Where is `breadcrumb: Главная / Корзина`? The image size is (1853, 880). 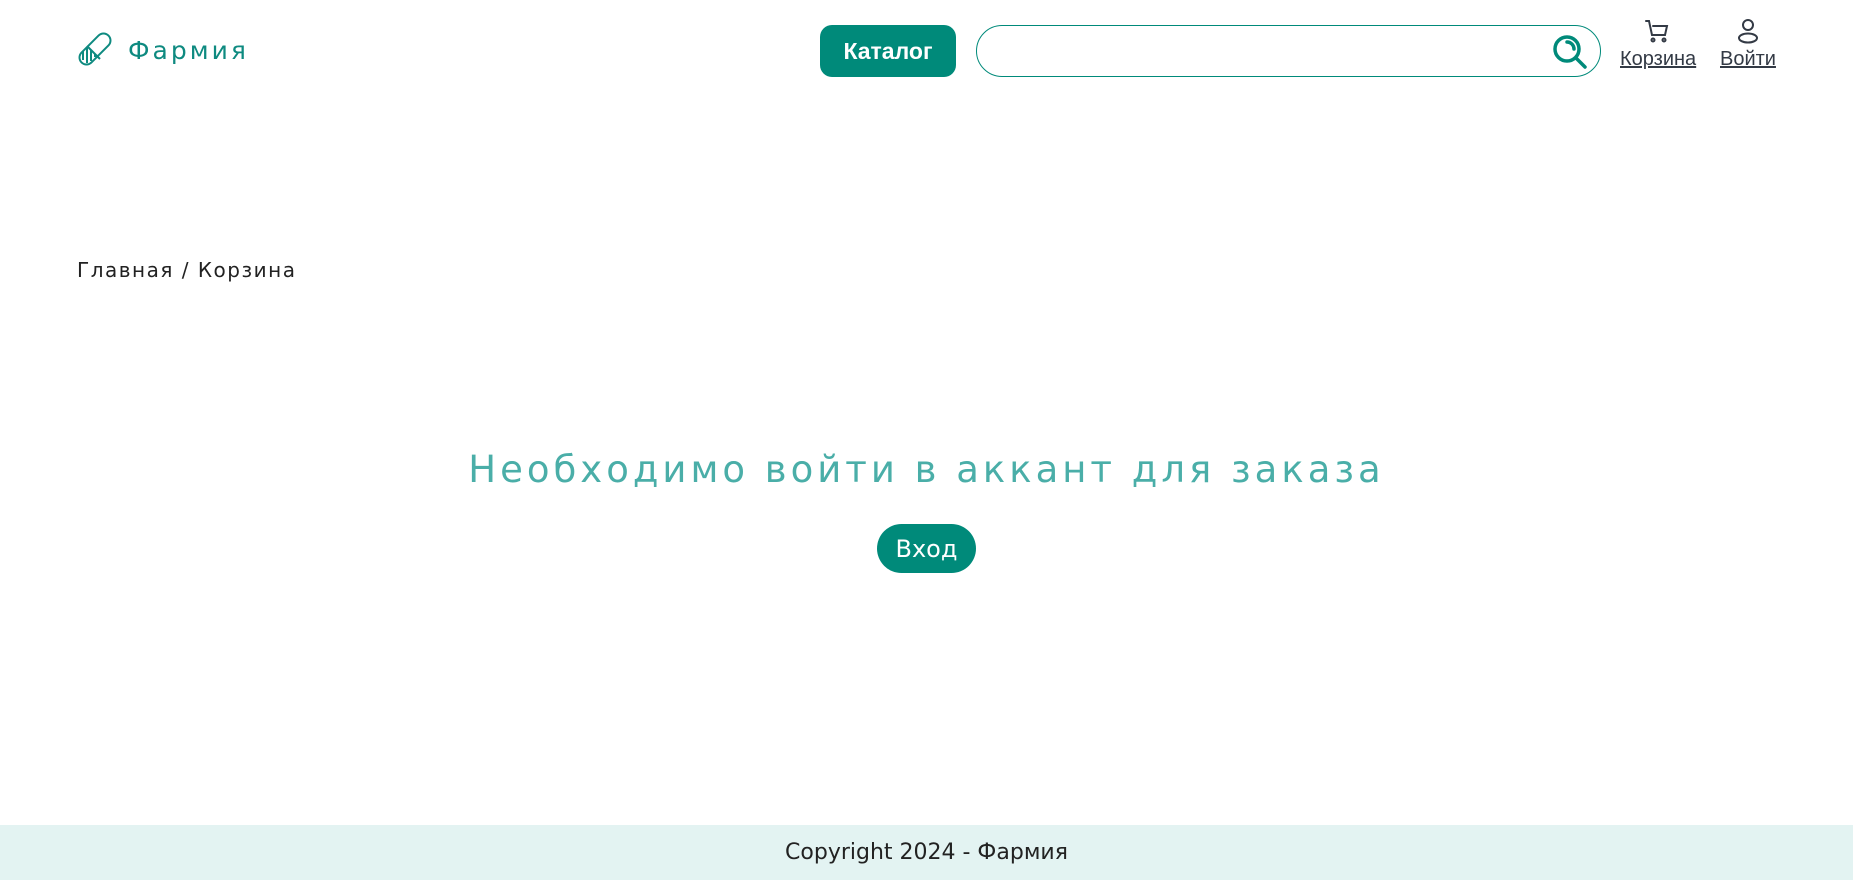
breadcrumb: Главная / Корзина is located at coordinates (186, 270).